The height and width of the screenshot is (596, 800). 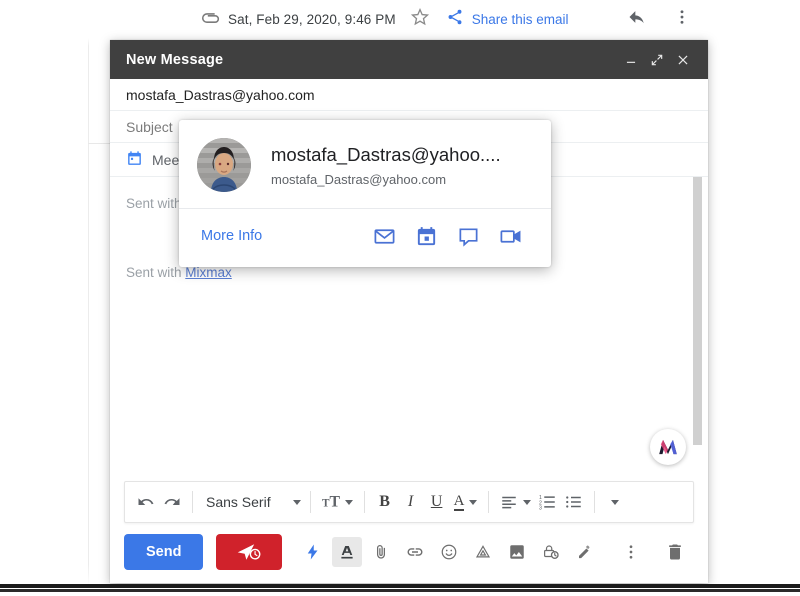 What do you see at coordinates (400, 590) in the screenshot?
I see `bottom-strip` at bounding box center [400, 590].